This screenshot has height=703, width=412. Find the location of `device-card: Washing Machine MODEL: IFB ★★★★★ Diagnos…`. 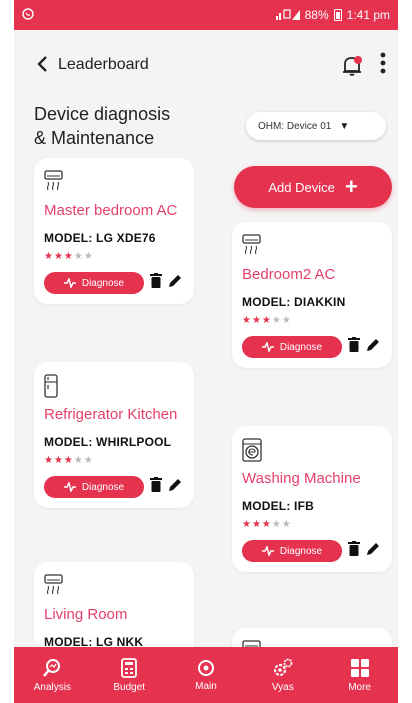

device-card: Washing Machine MODEL: IFB ★★★★★ Diagnos… is located at coordinates (312, 499).